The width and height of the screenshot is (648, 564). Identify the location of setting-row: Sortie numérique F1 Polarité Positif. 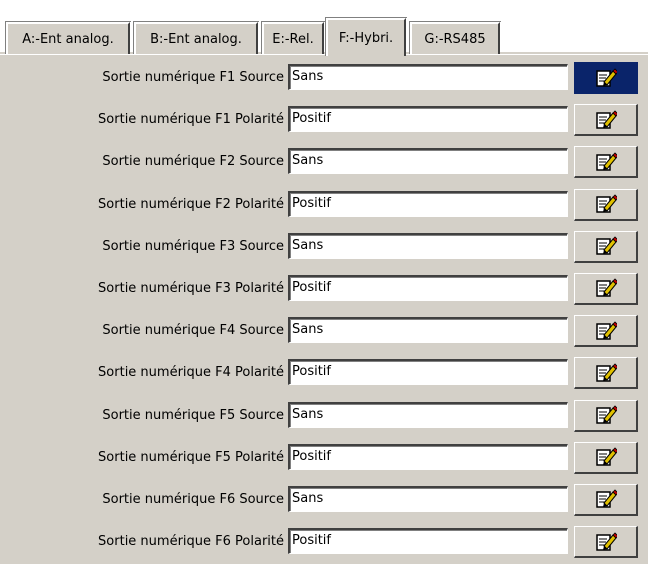
(324, 121).